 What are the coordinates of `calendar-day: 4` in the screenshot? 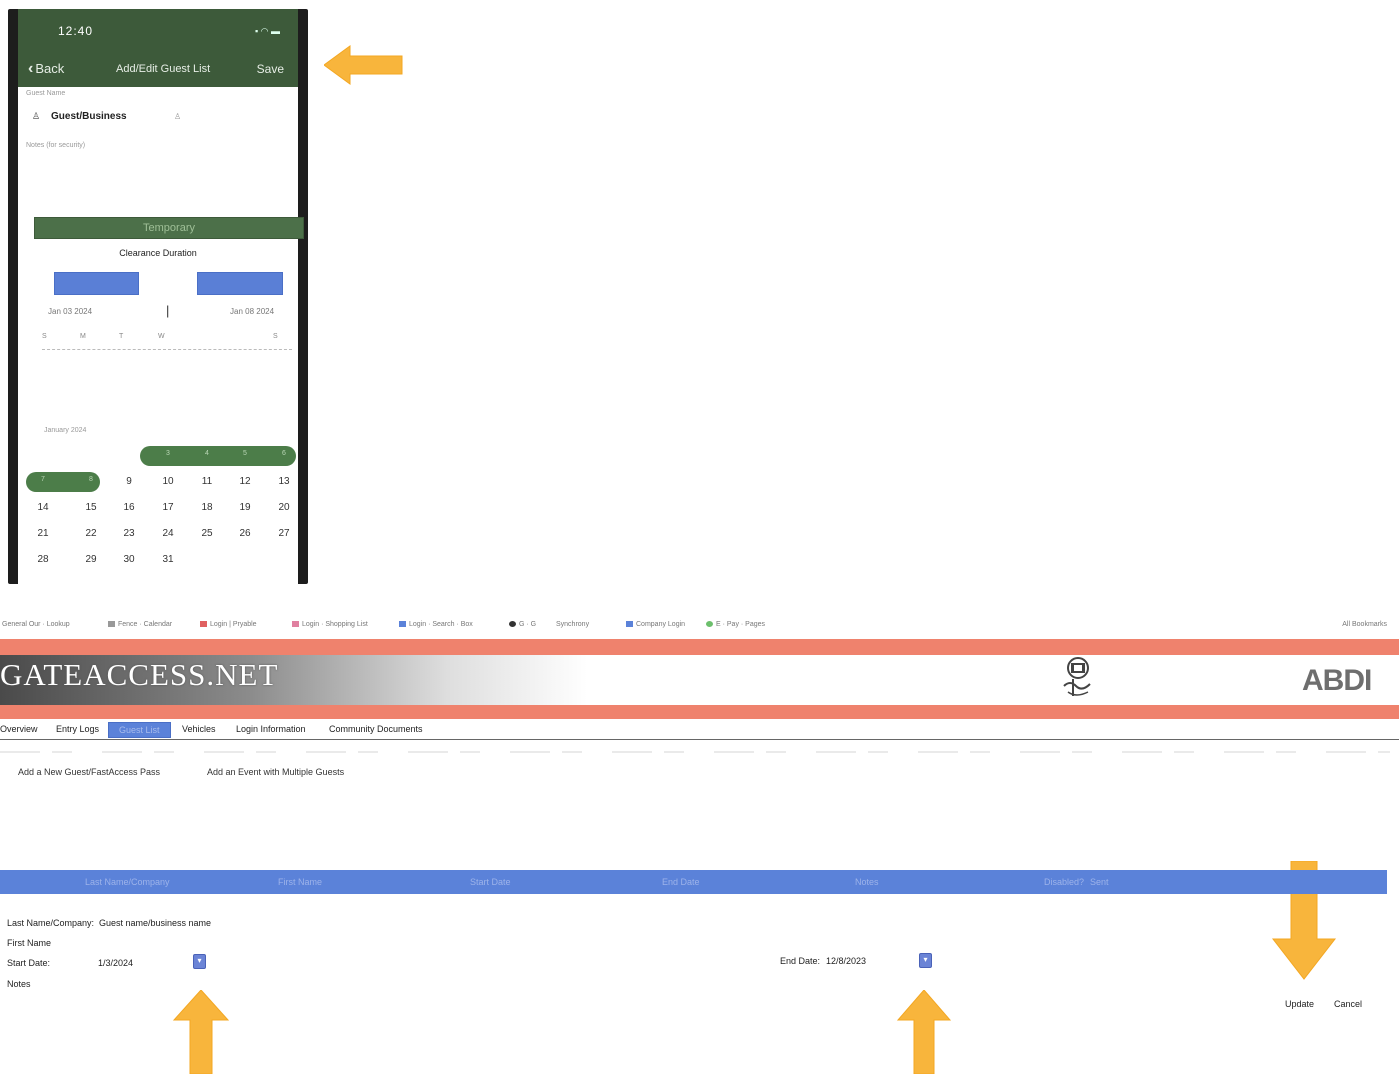 It's located at (207, 453).